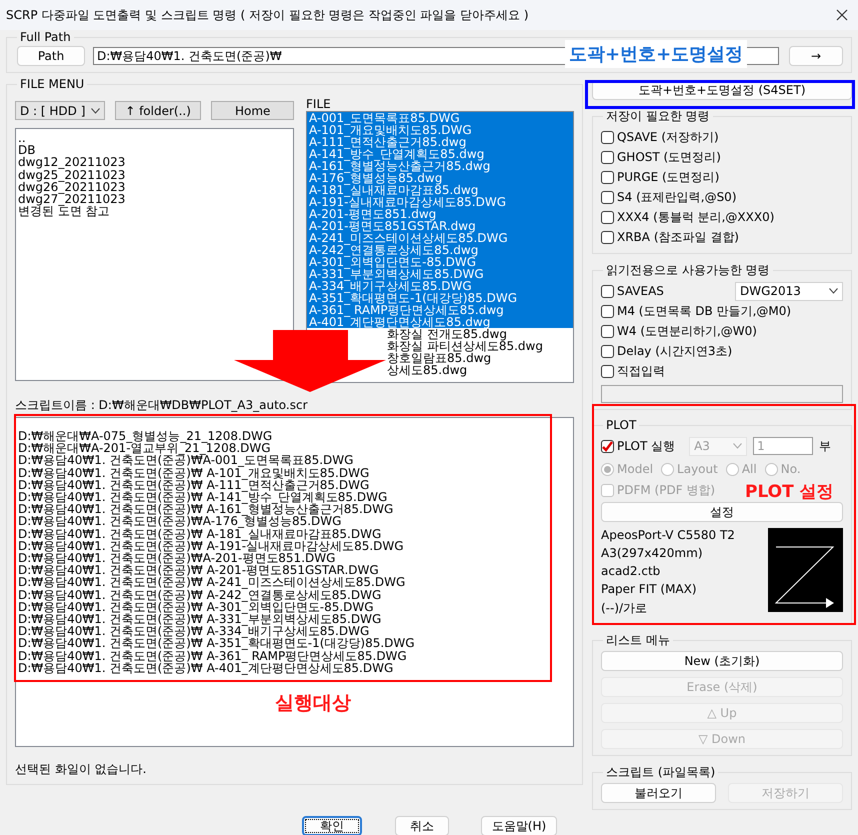 The image size is (858, 835). I want to click on folder-item: 변경된 도면 참고, so click(154, 211).